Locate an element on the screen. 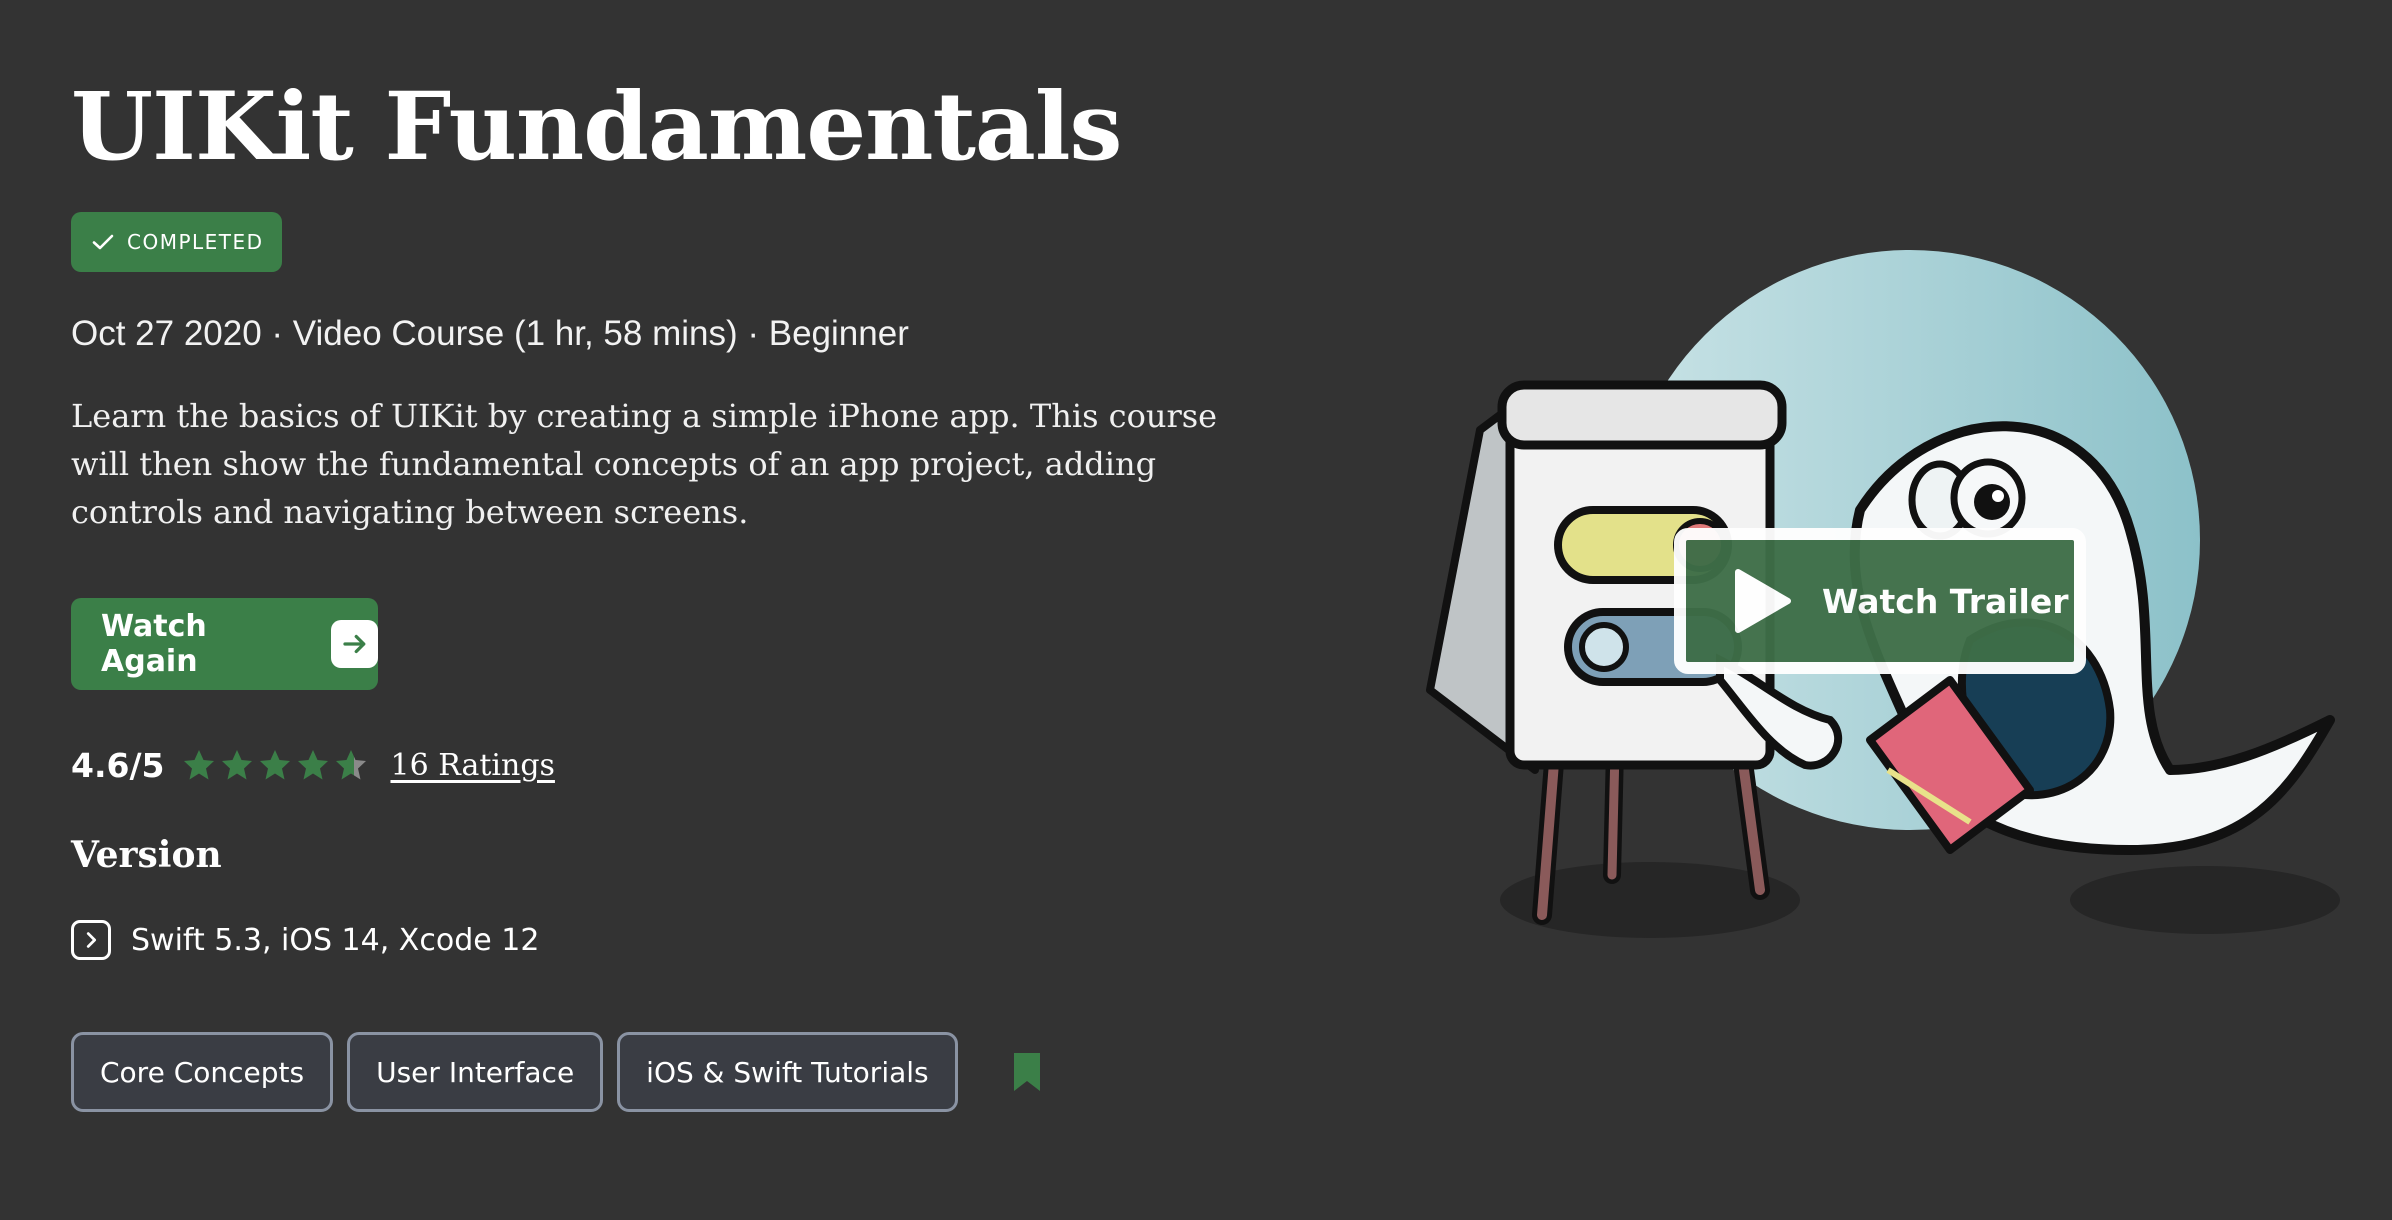  tag-core-concepts: Core Concepts is located at coordinates (202, 1072).